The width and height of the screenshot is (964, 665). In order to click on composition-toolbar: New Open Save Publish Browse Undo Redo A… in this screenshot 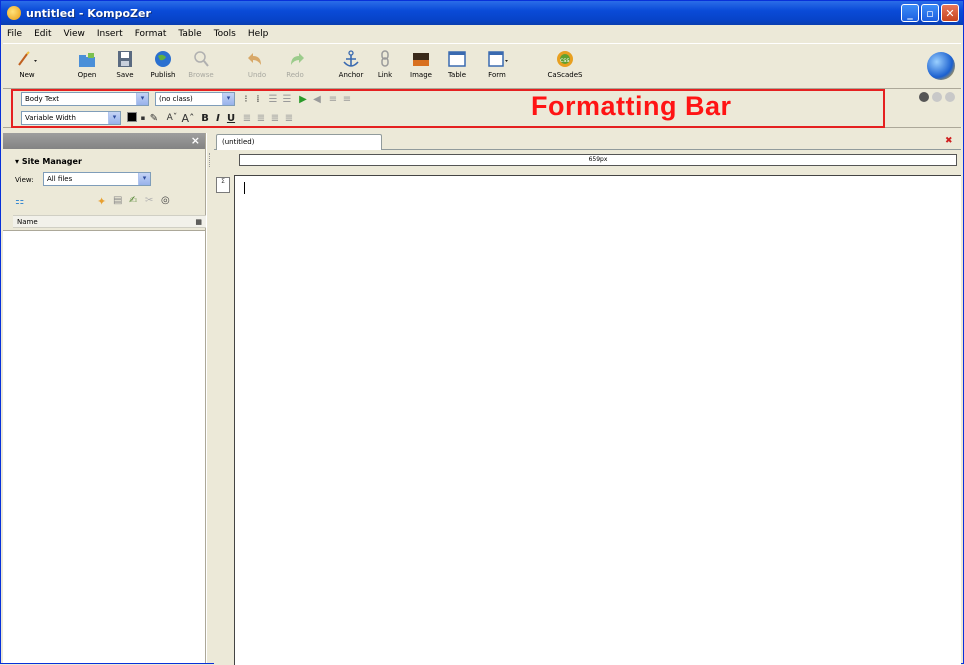, I will do `click(482, 66)`.